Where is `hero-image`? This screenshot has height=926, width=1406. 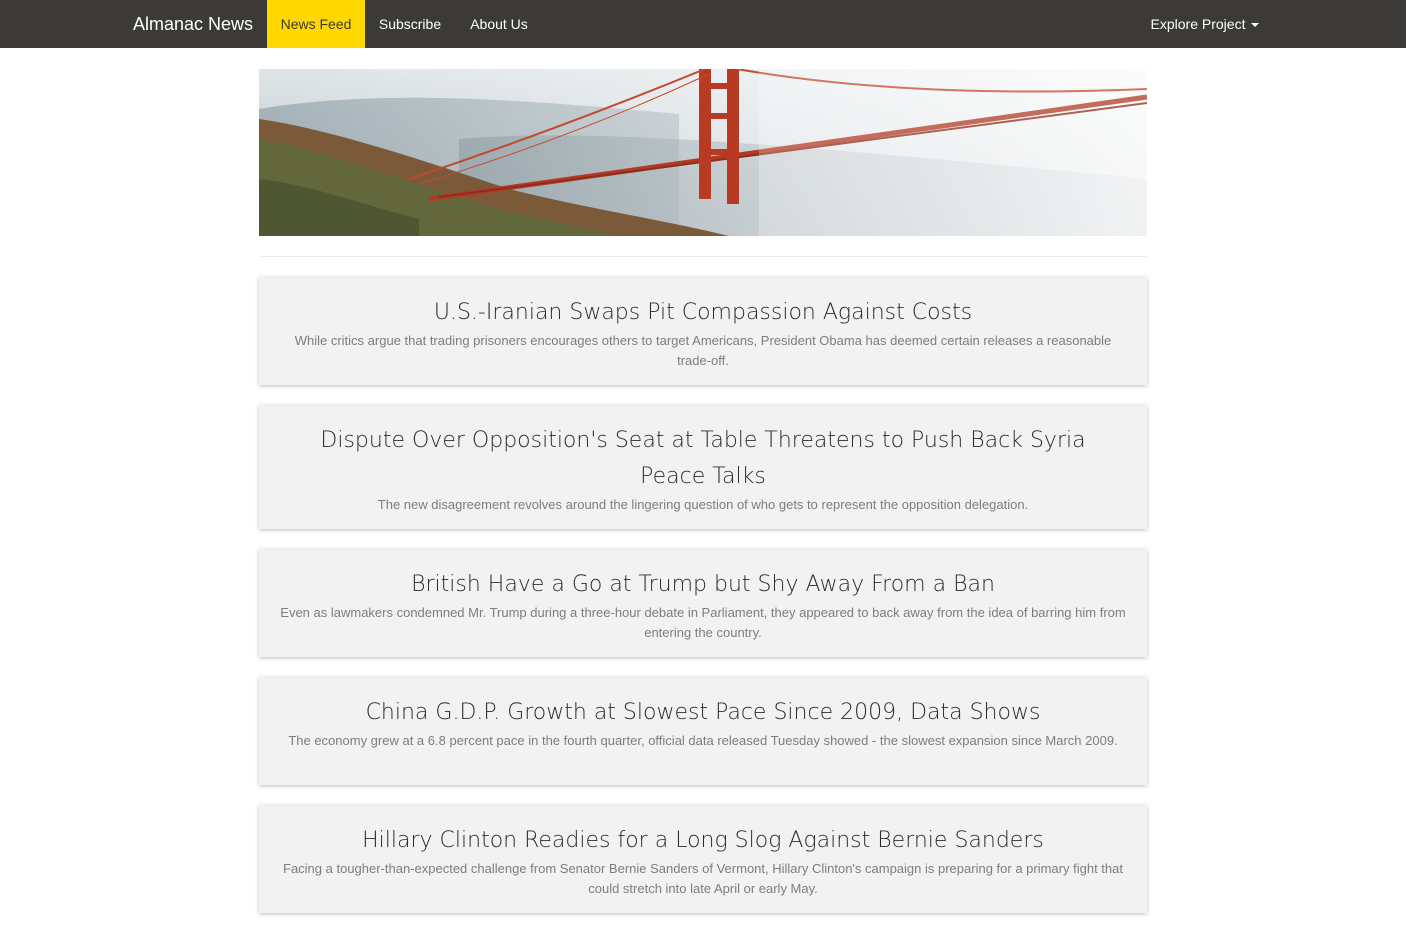
hero-image is located at coordinates (703, 152).